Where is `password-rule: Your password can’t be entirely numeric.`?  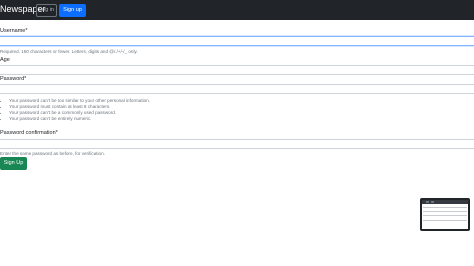 password-rule: Your password can’t be entirely numeric. is located at coordinates (79, 119).